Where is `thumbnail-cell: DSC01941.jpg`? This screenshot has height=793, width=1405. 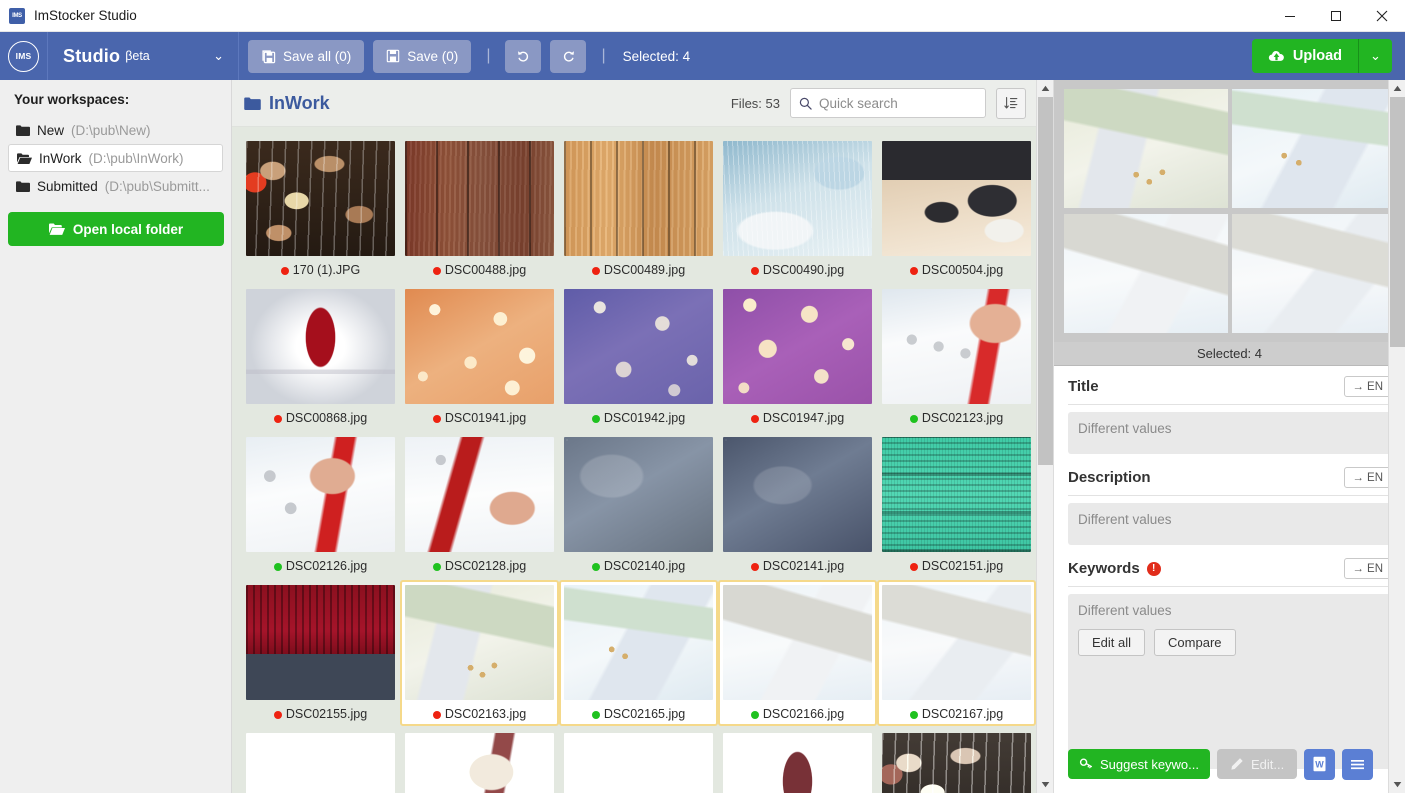 thumbnail-cell: DSC01941.jpg is located at coordinates (479, 358).